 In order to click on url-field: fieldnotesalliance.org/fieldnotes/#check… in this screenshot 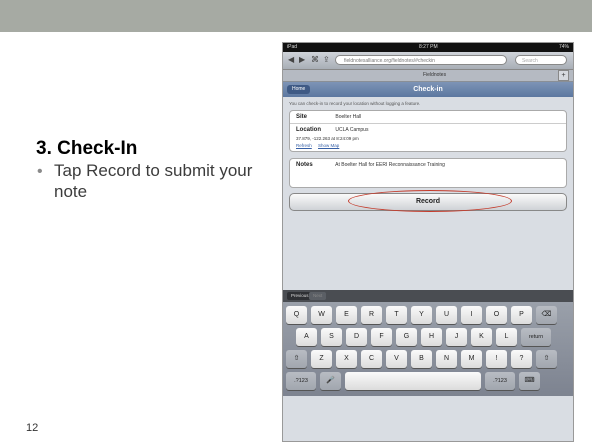, I will do `click(421, 60)`.